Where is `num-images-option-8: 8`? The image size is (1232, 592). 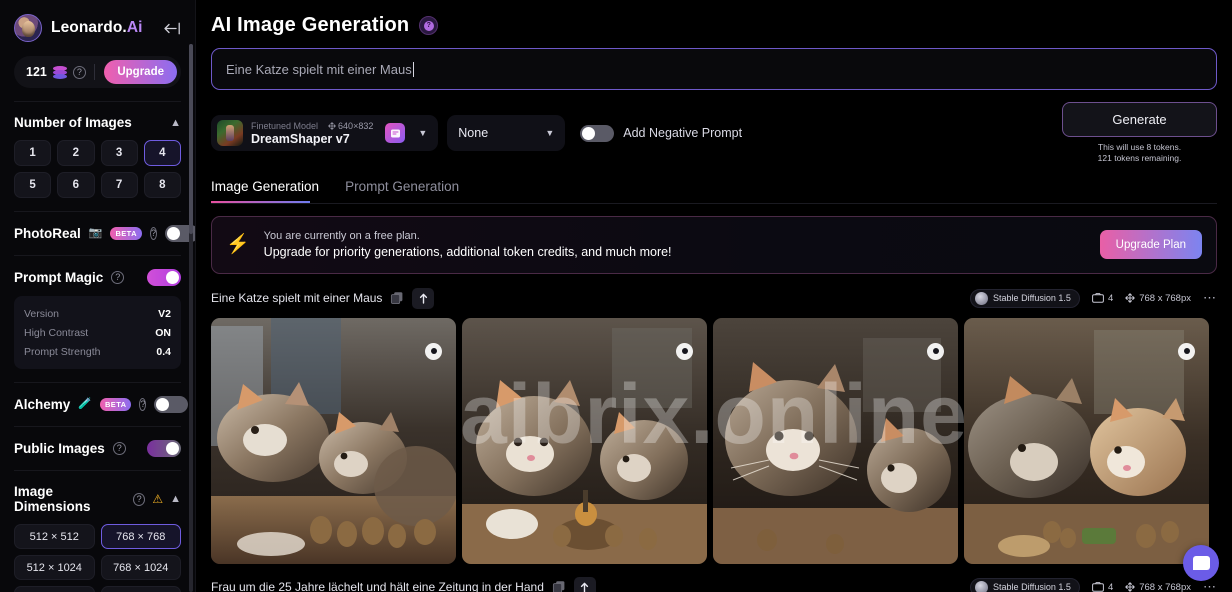 num-images-option-8: 8 is located at coordinates (162, 185).